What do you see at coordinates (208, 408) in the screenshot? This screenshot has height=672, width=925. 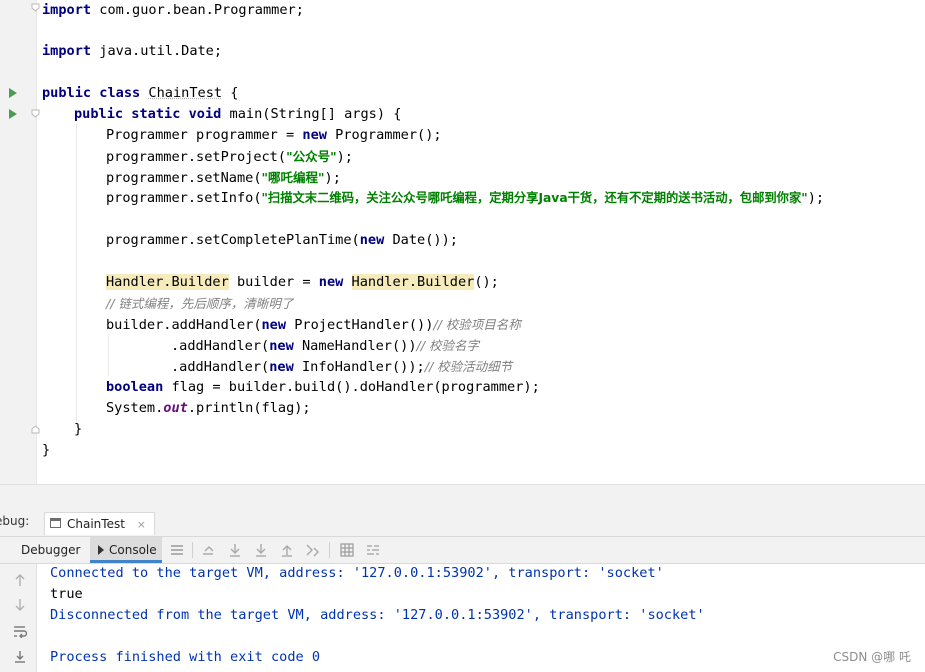 I see `code-line-20: System.out.println(flag);` at bounding box center [208, 408].